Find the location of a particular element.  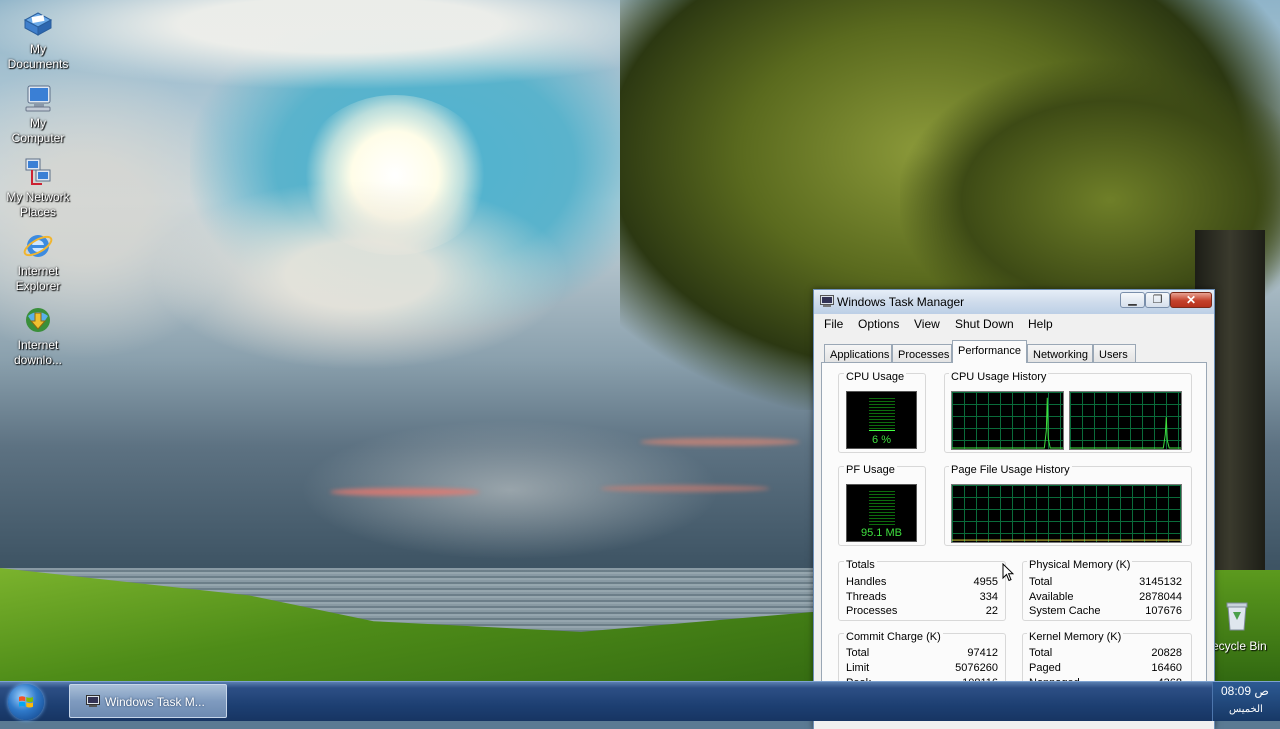

recycle-bin-icon is located at coordinates (1237, 616).